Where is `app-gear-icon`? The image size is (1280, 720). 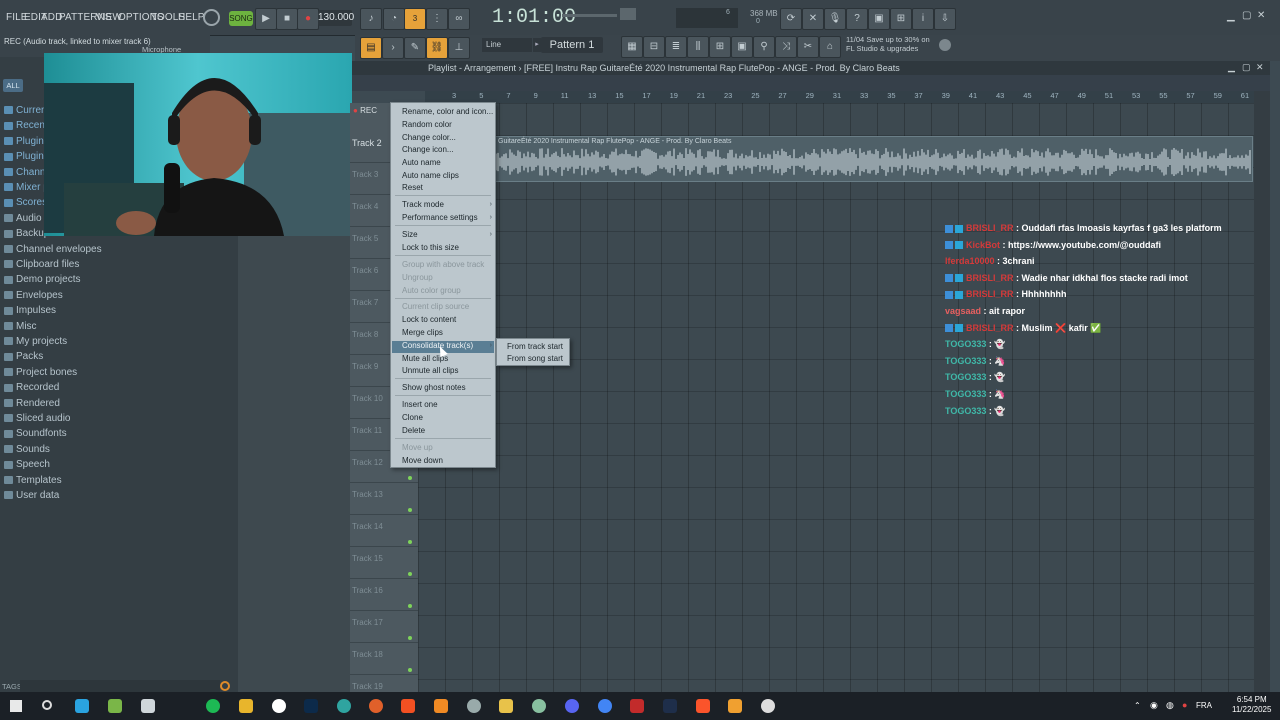 app-gear-icon is located at coordinates (768, 706).